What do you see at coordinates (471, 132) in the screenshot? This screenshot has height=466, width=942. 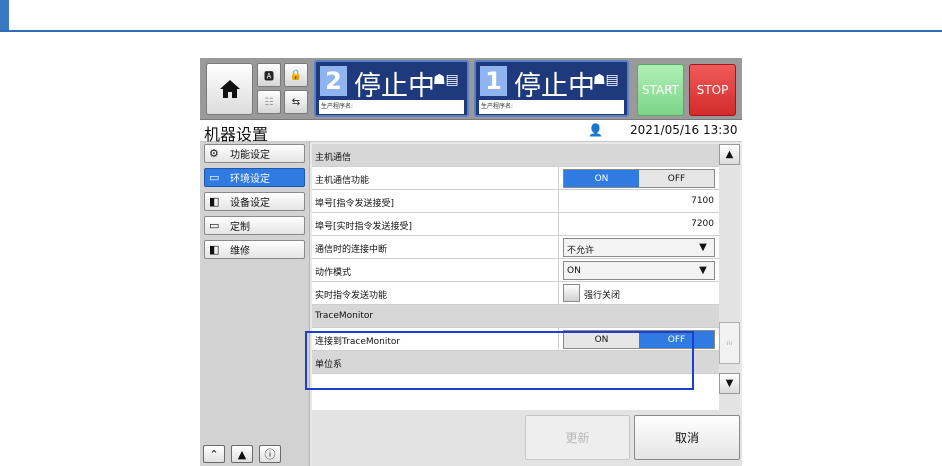 I see `title-bar: 机器设置 👤 2021/05/16 13:30` at bounding box center [471, 132].